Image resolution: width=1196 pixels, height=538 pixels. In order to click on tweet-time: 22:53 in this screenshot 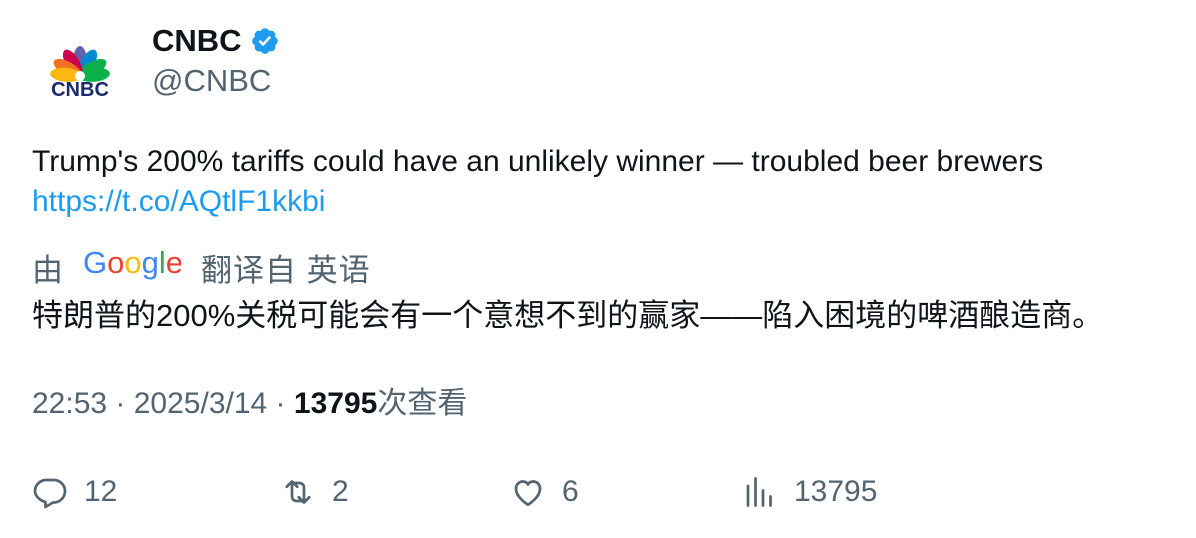, I will do `click(69, 403)`.